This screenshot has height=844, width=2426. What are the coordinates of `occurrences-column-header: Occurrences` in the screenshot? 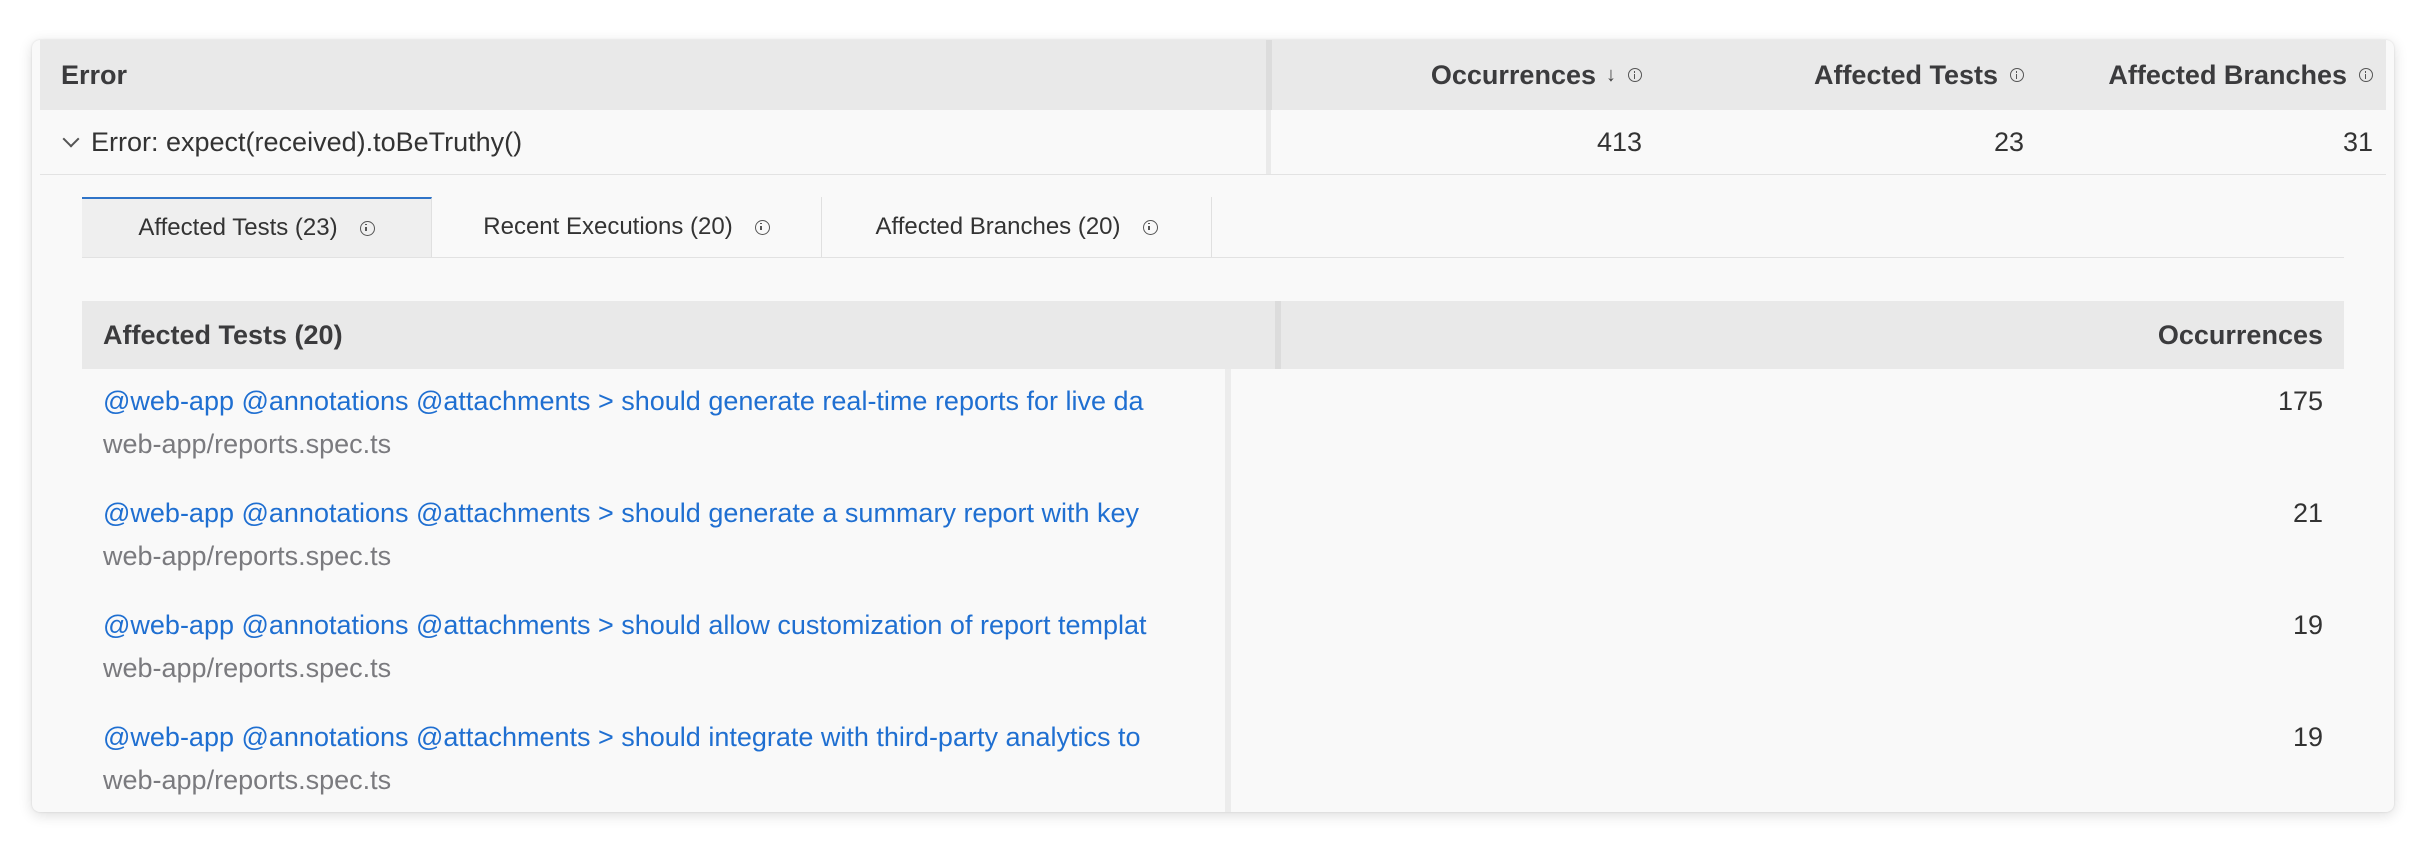 It's located at (1802, 335).